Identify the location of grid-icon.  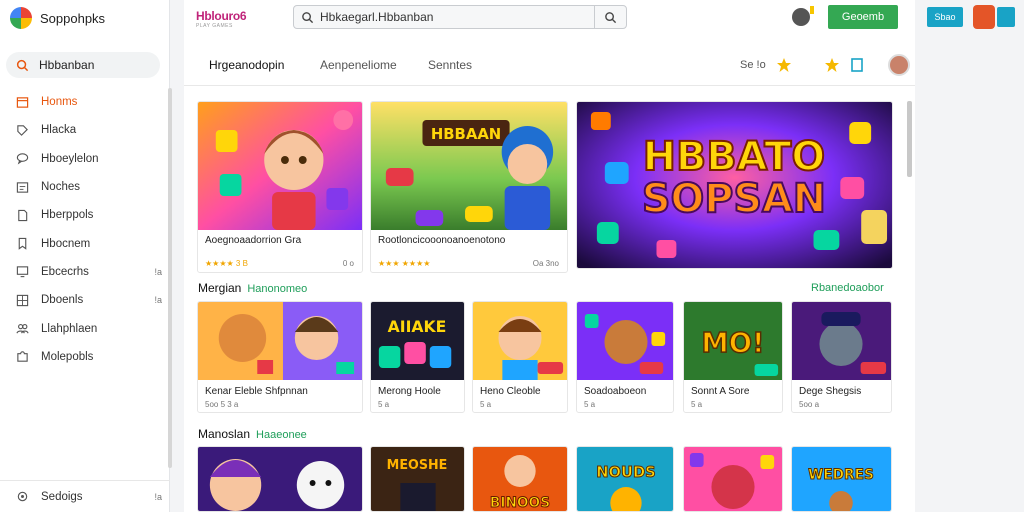
(22, 300).